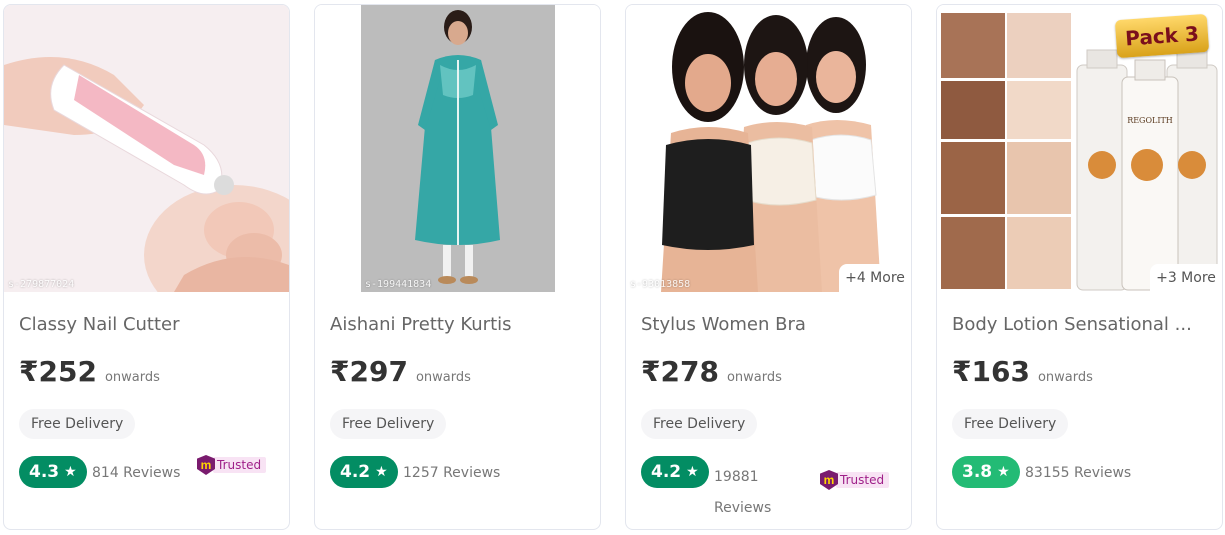  What do you see at coordinates (1078, 473) in the screenshot?
I see `review-count: 83155 Reviews` at bounding box center [1078, 473].